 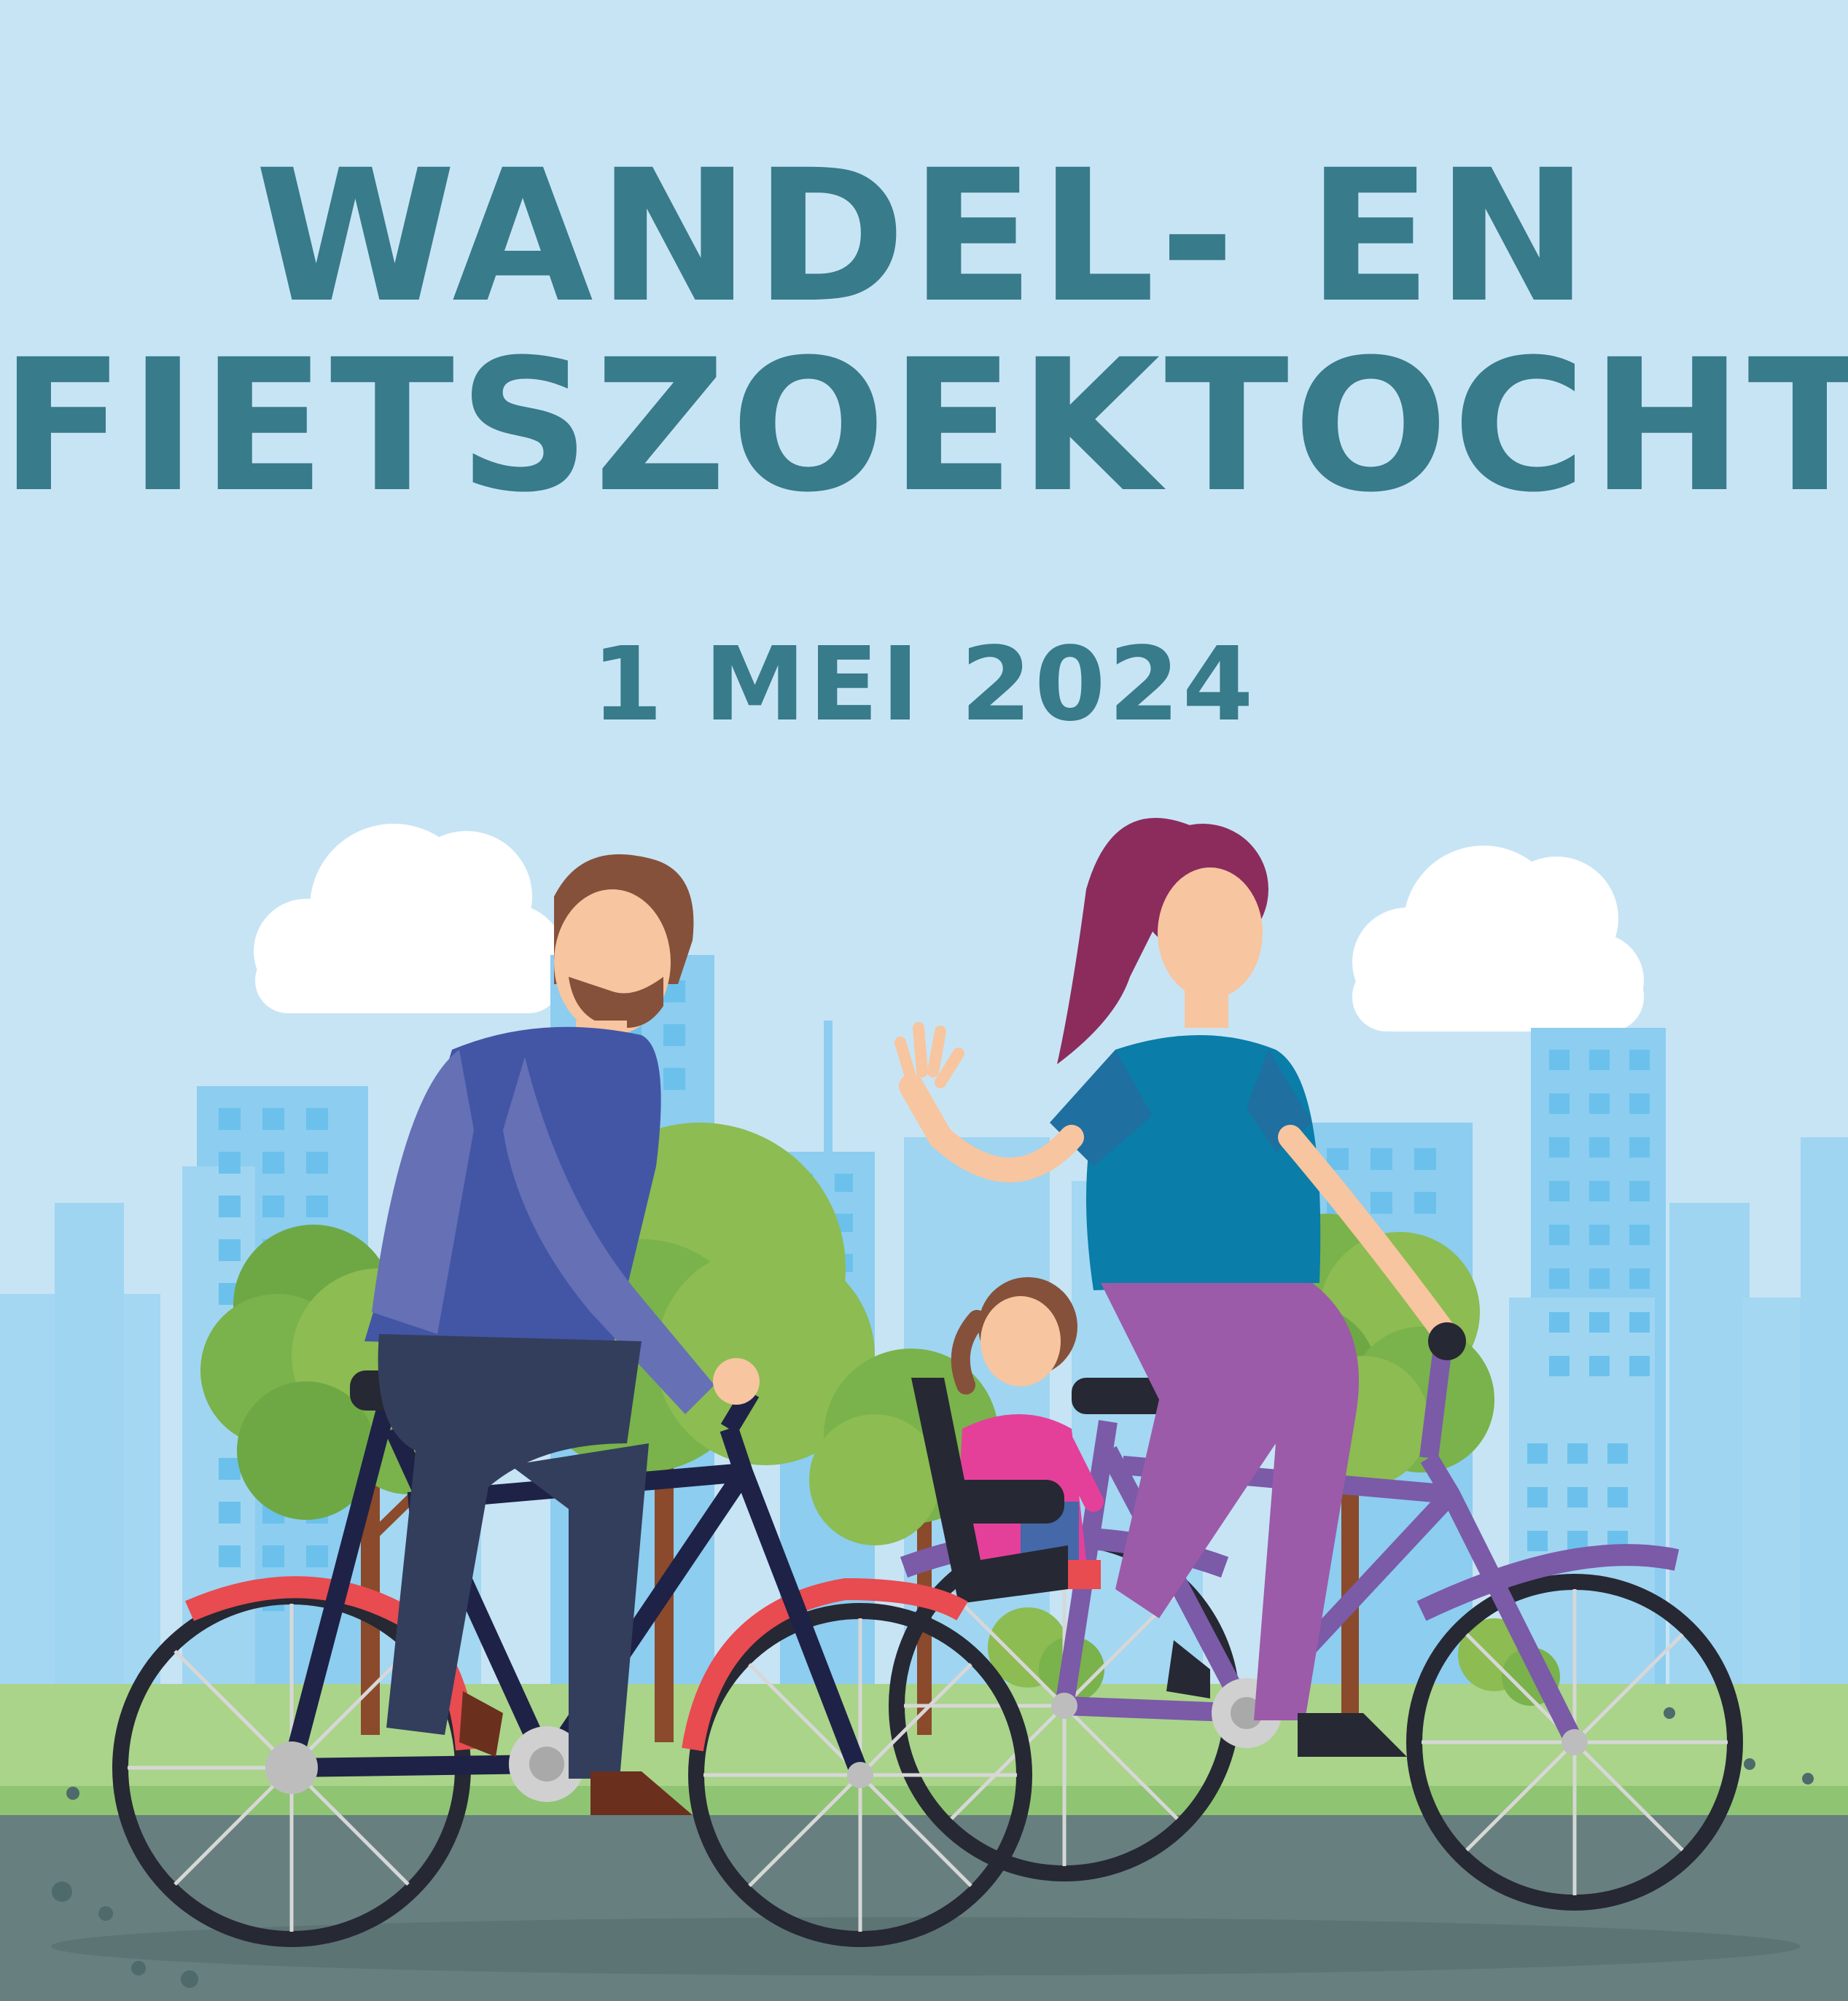 I want to click on event-date: 1 MEI 2024, so click(x=924, y=684).